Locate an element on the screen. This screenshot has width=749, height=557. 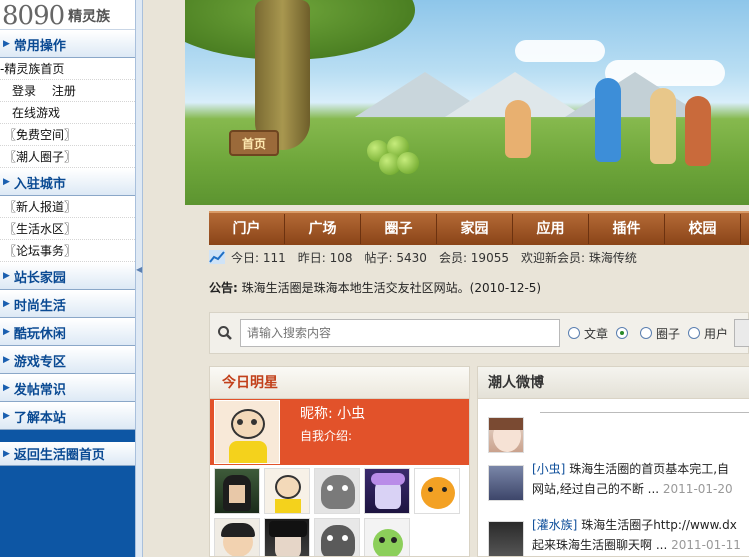
star-profile: 昵称: 小虫 自我介绍: is located at coordinates (339, 432).